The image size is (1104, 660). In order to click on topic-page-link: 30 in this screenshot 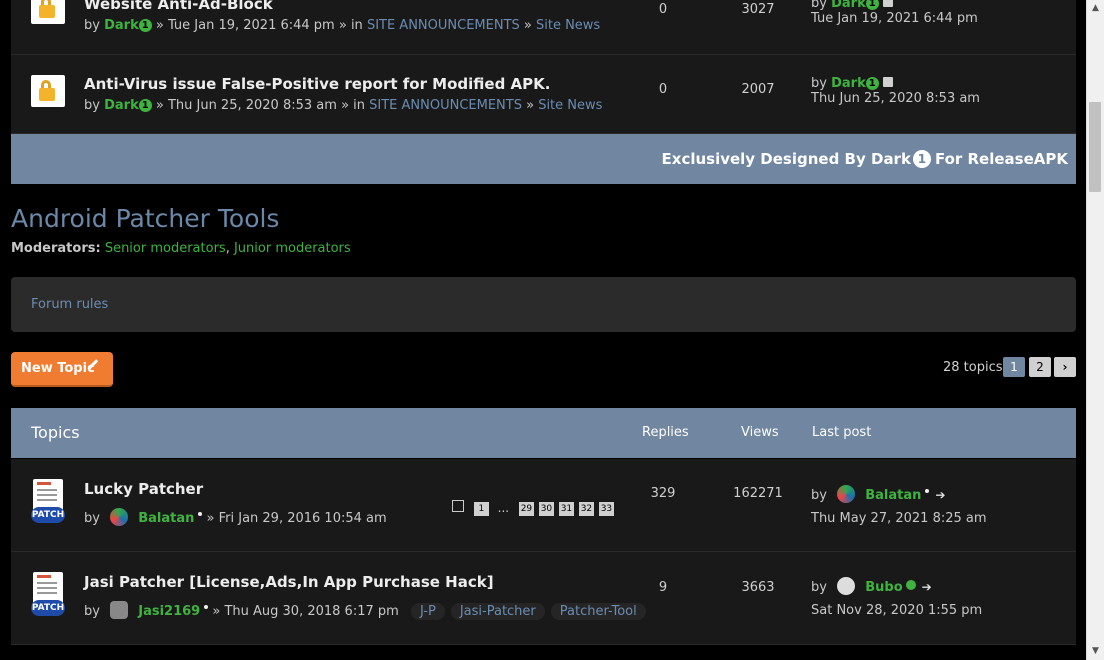, I will do `click(546, 509)`.